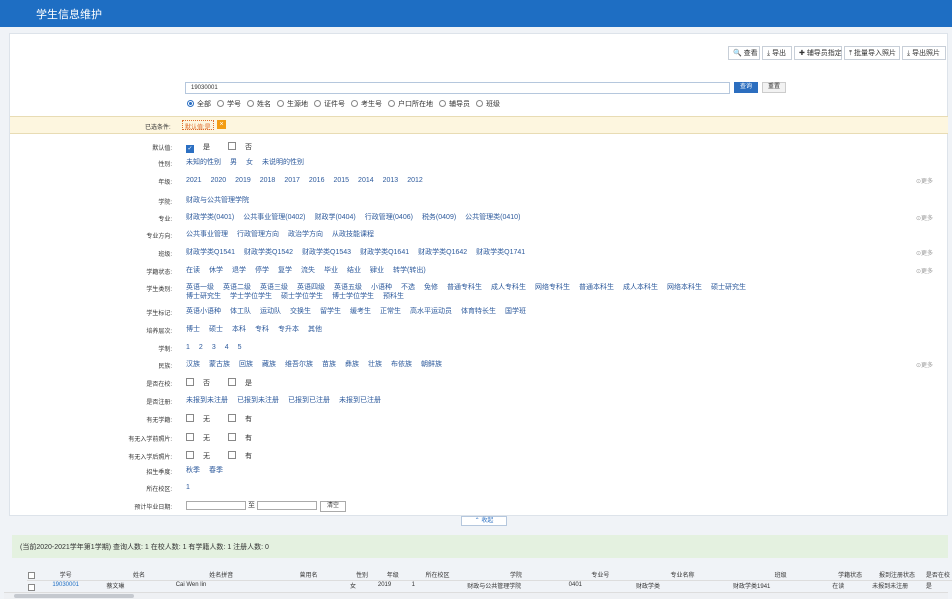 The width and height of the screenshot is (952, 599). I want to click on filter-option: 硕士学位学生, so click(302, 296).